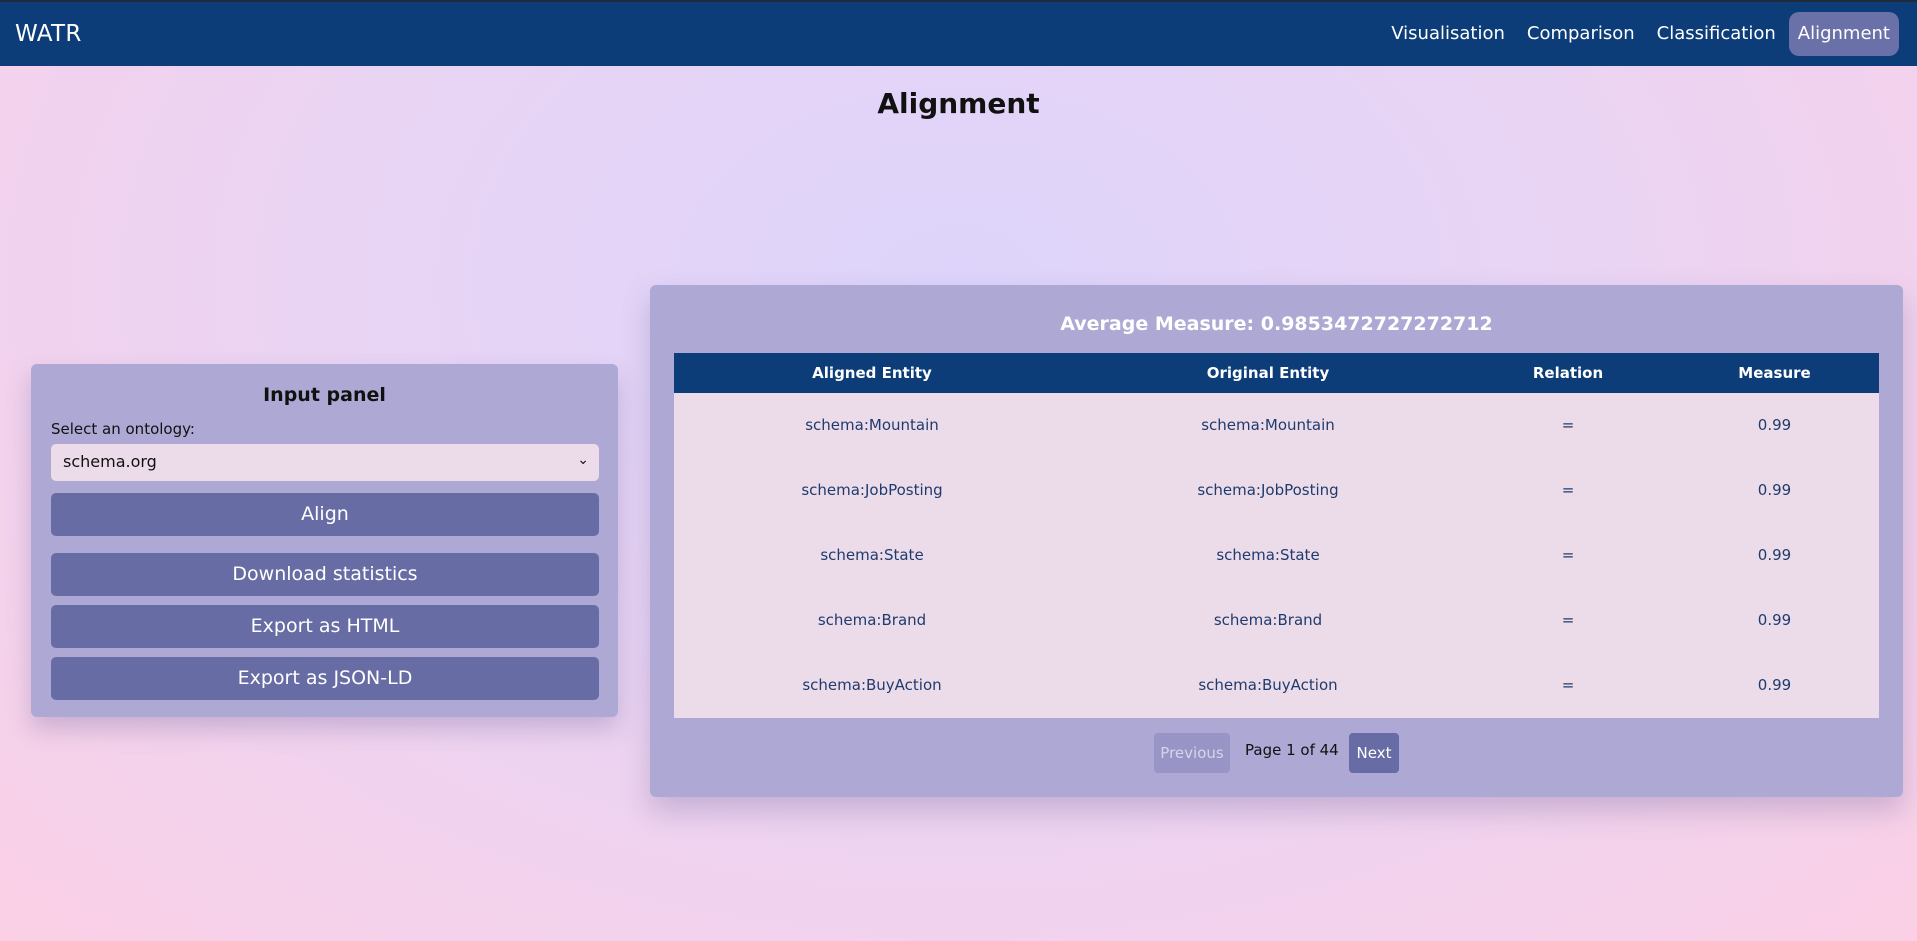 This screenshot has width=1917, height=941. Describe the element at coordinates (872, 490) in the screenshot. I see `aligned-entity-cell: schema:JobPosting` at that location.